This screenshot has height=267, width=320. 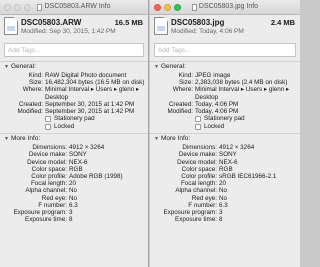 I want to click on created-value: Today, 4:06 PM, so click(x=217, y=104).